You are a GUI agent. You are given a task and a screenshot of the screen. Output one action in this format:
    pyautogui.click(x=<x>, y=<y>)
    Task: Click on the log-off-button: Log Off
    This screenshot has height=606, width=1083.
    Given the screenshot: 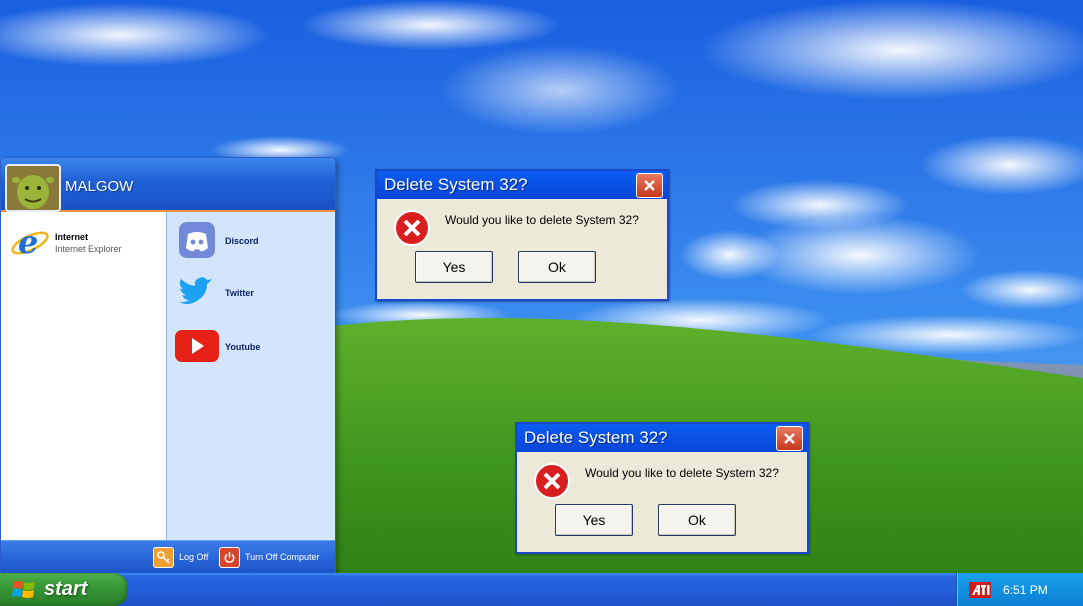 What is the action you would take?
    pyautogui.click(x=181, y=557)
    